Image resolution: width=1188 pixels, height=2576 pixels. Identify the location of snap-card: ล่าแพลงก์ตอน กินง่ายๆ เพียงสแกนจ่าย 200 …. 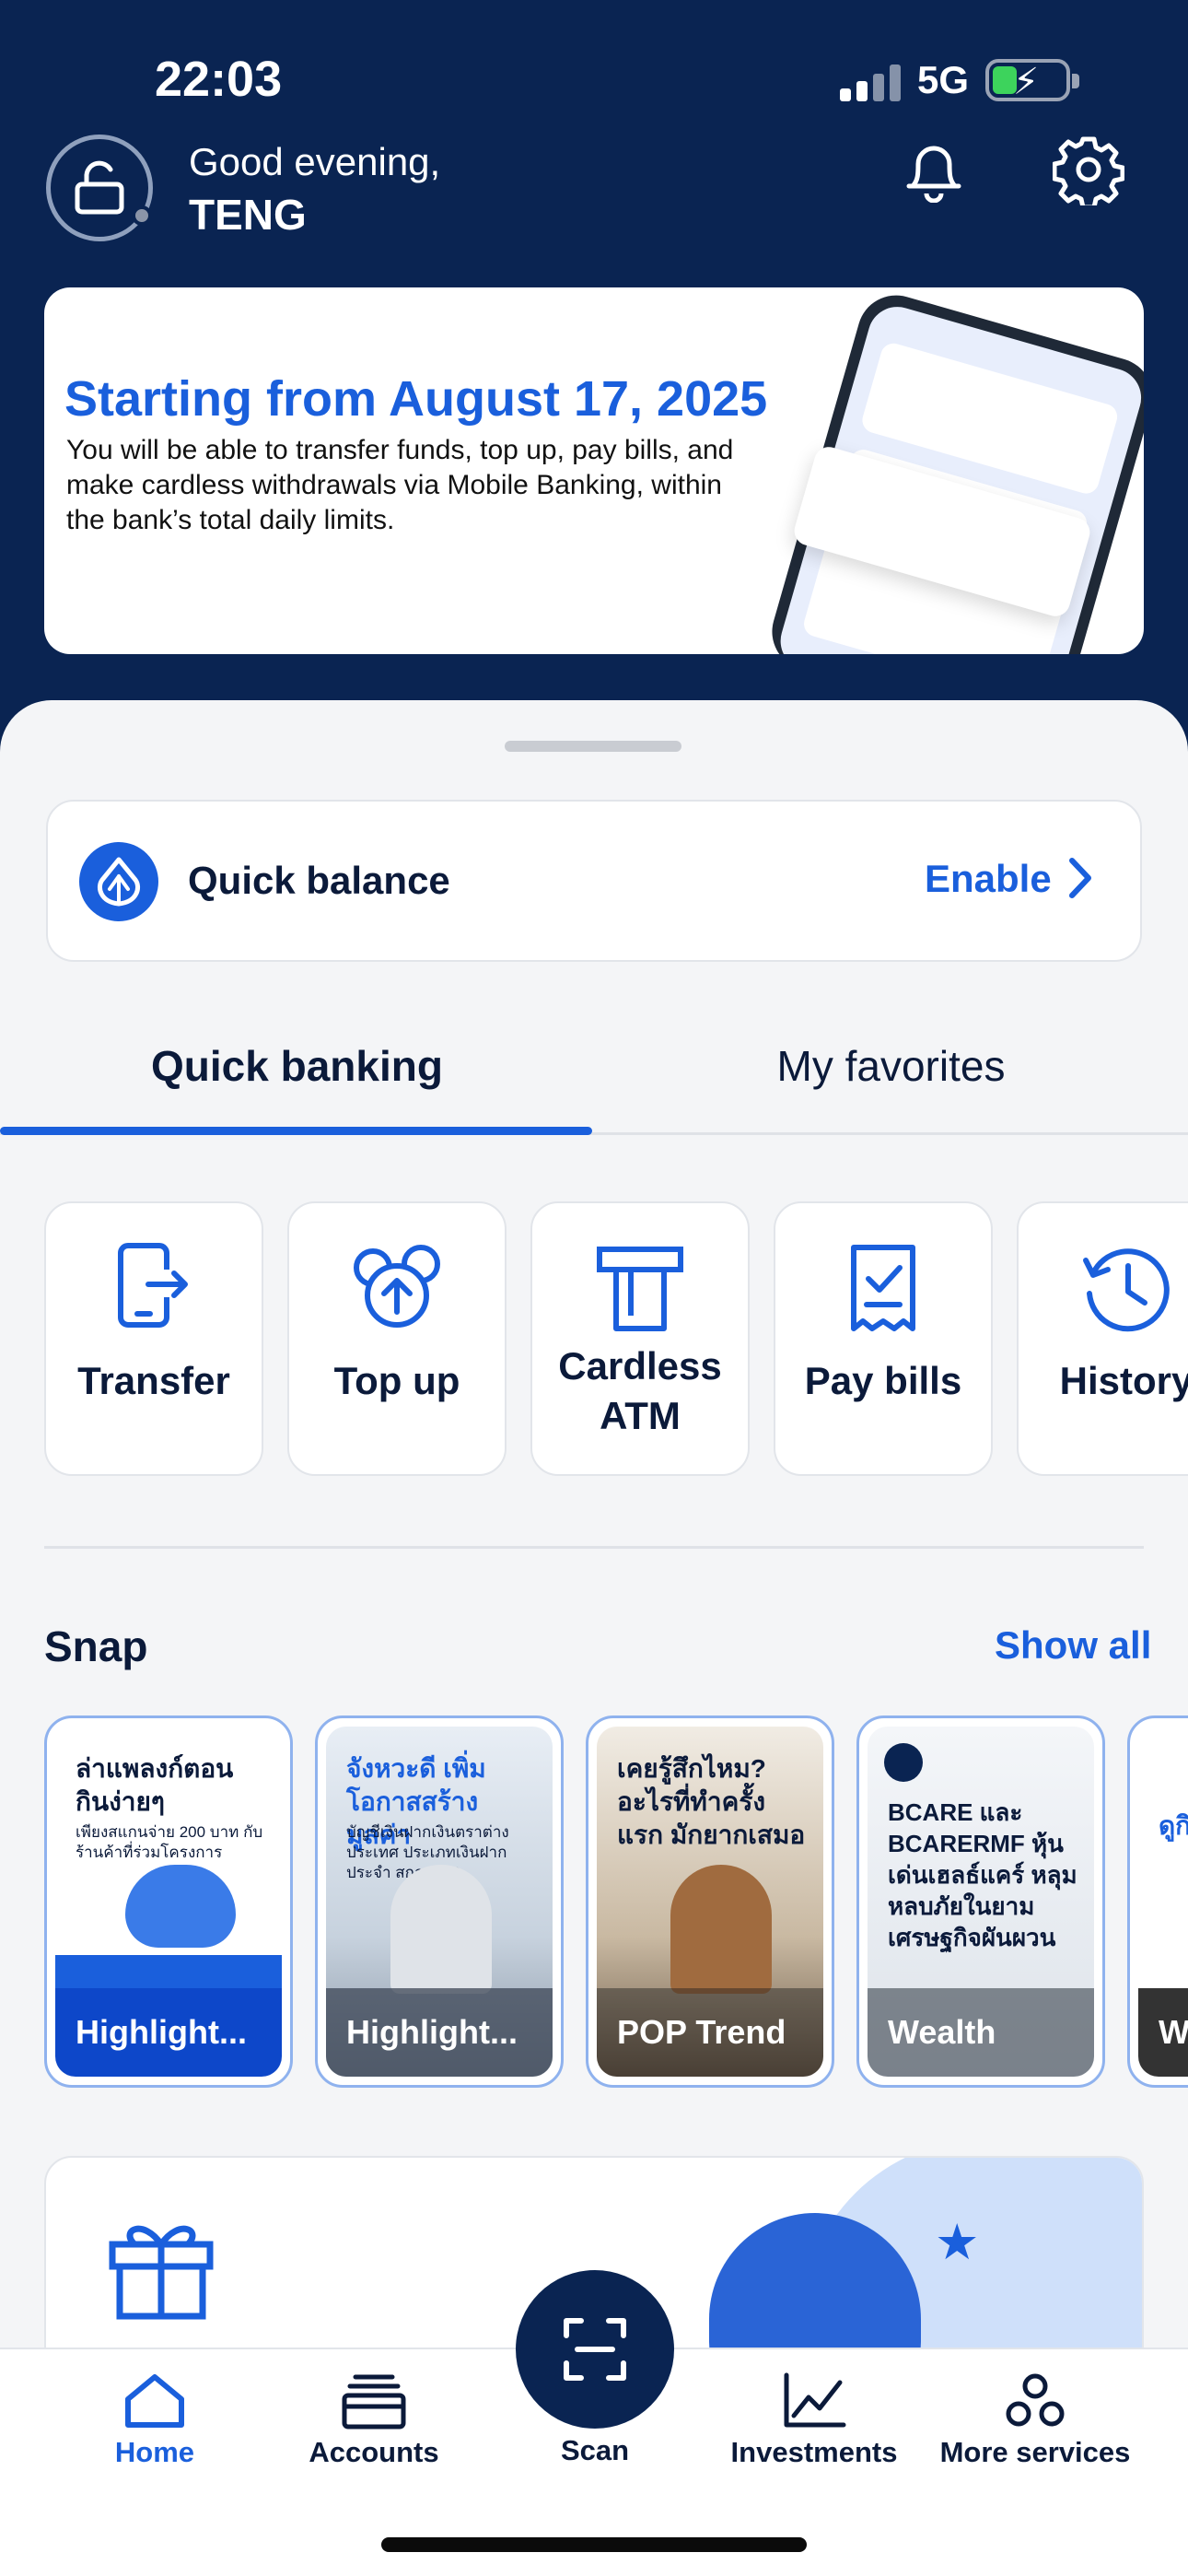
(168, 1901).